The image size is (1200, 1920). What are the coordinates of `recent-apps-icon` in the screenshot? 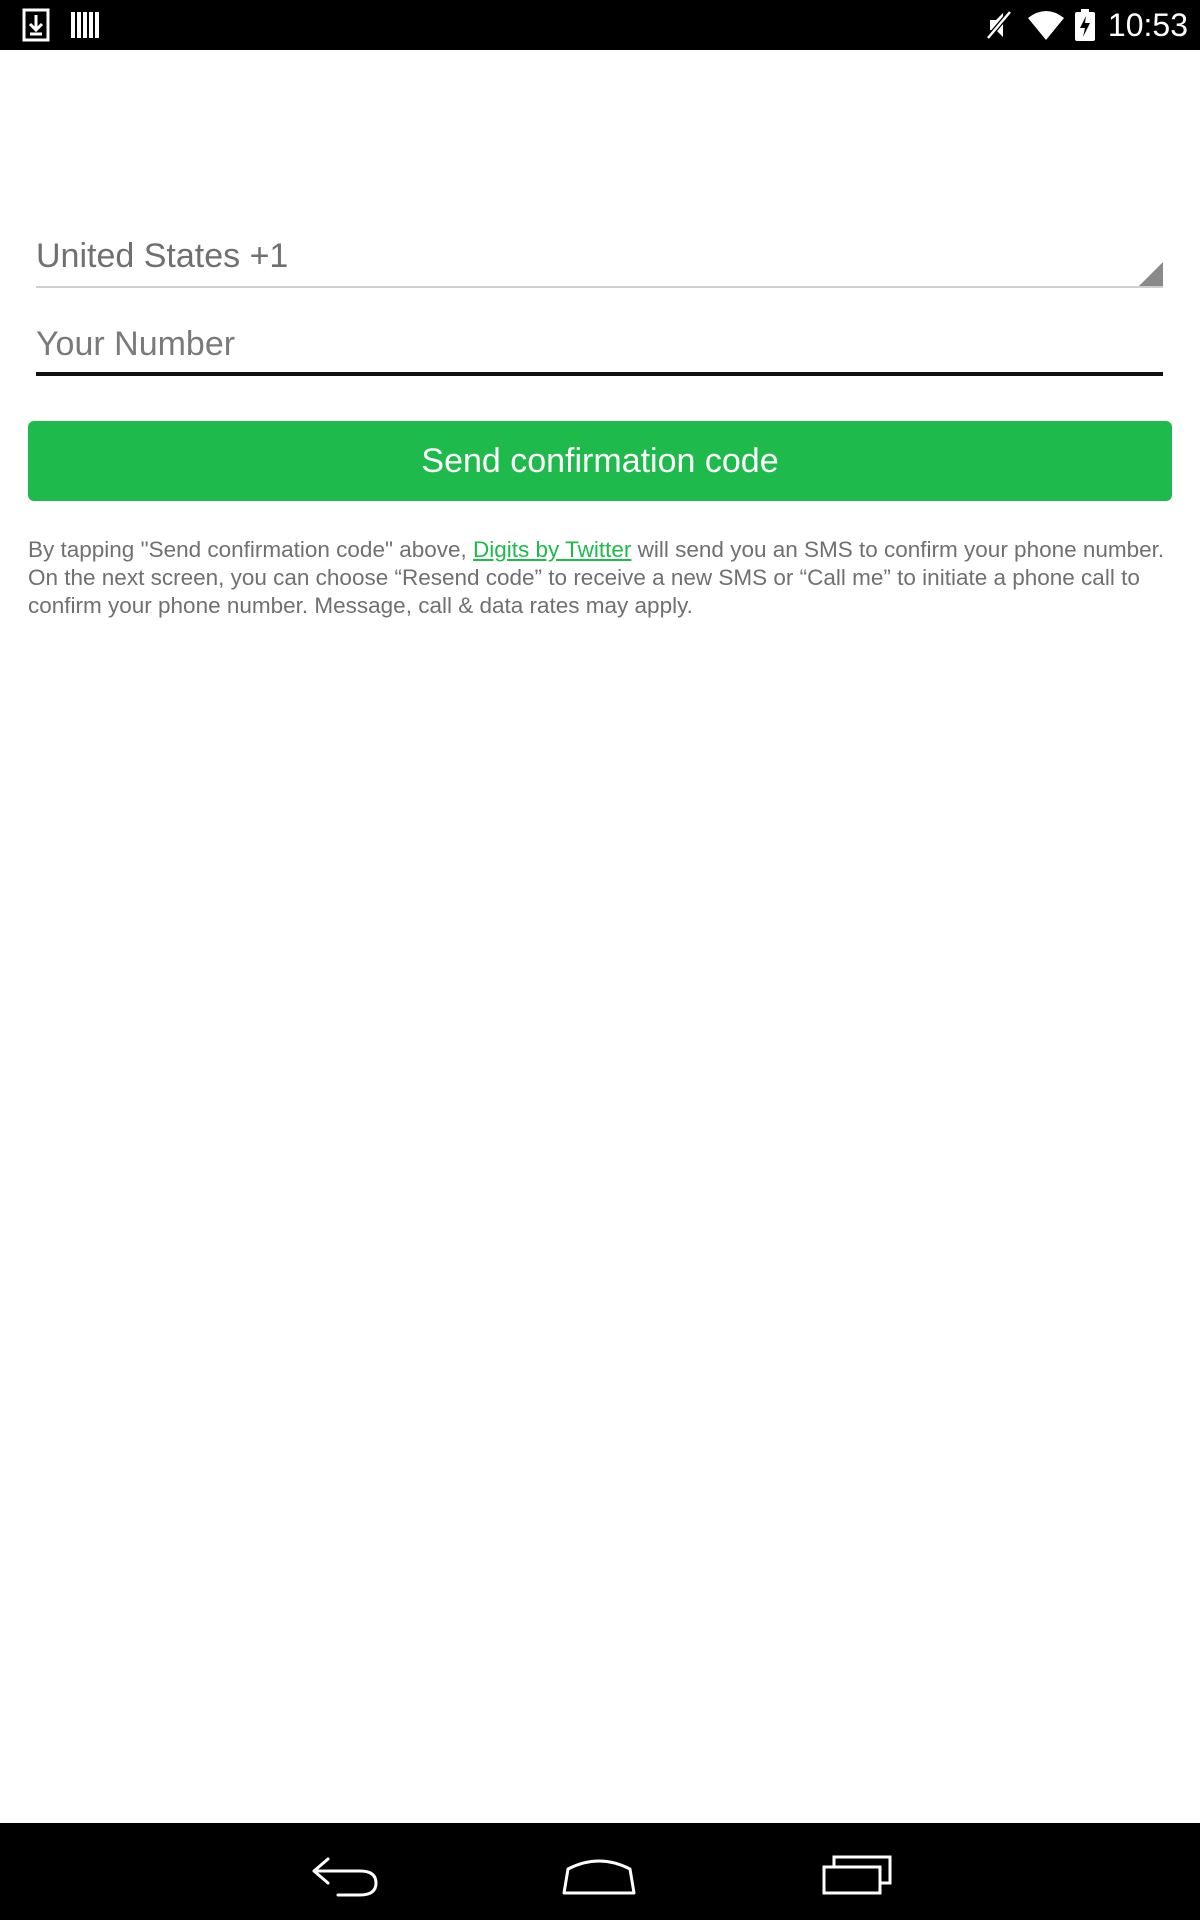 It's located at (859, 1871).